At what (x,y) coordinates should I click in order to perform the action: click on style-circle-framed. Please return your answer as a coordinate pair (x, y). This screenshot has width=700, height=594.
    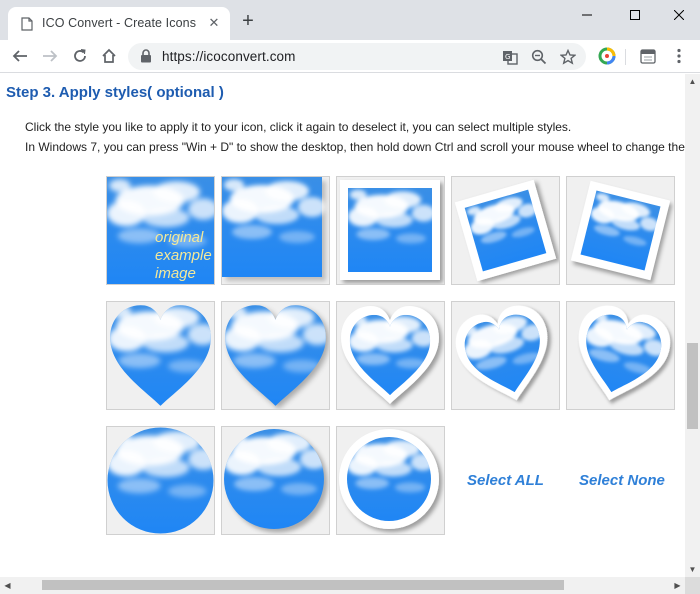
    Looking at the image, I should click on (390, 480).